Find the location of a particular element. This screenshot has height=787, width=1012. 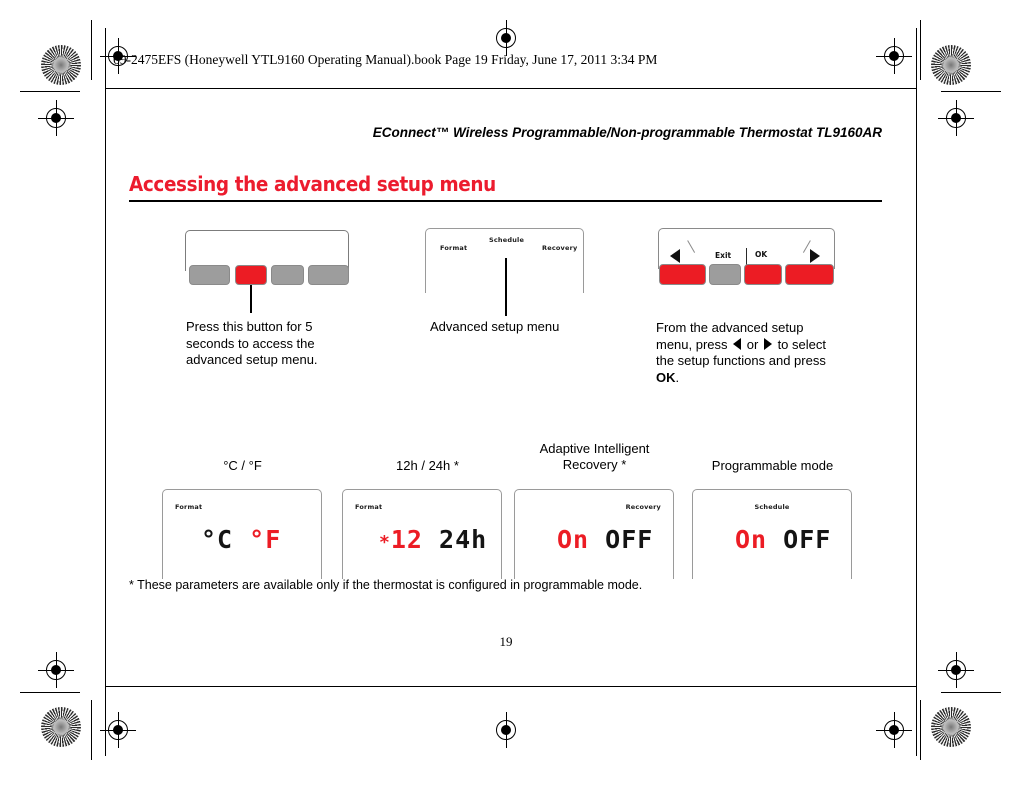

setting-title-2-line1: Adaptive Intelligent is located at coordinates (594, 448).